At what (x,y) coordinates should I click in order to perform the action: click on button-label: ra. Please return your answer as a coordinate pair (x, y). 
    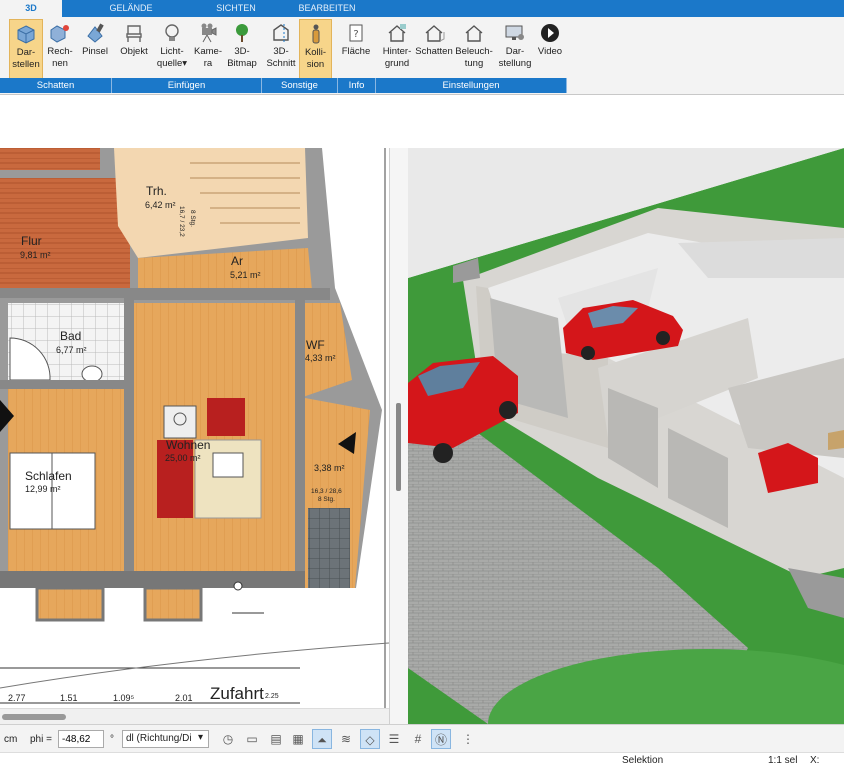
    Looking at the image, I should click on (208, 63).